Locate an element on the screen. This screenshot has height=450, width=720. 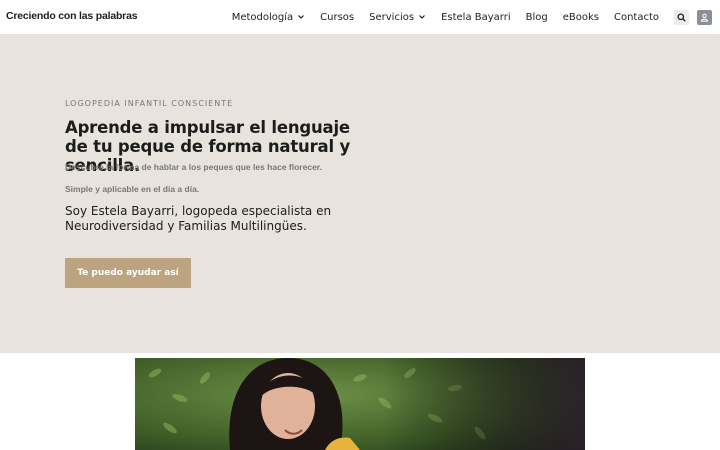
nav-item-label: Contacto is located at coordinates (636, 17).